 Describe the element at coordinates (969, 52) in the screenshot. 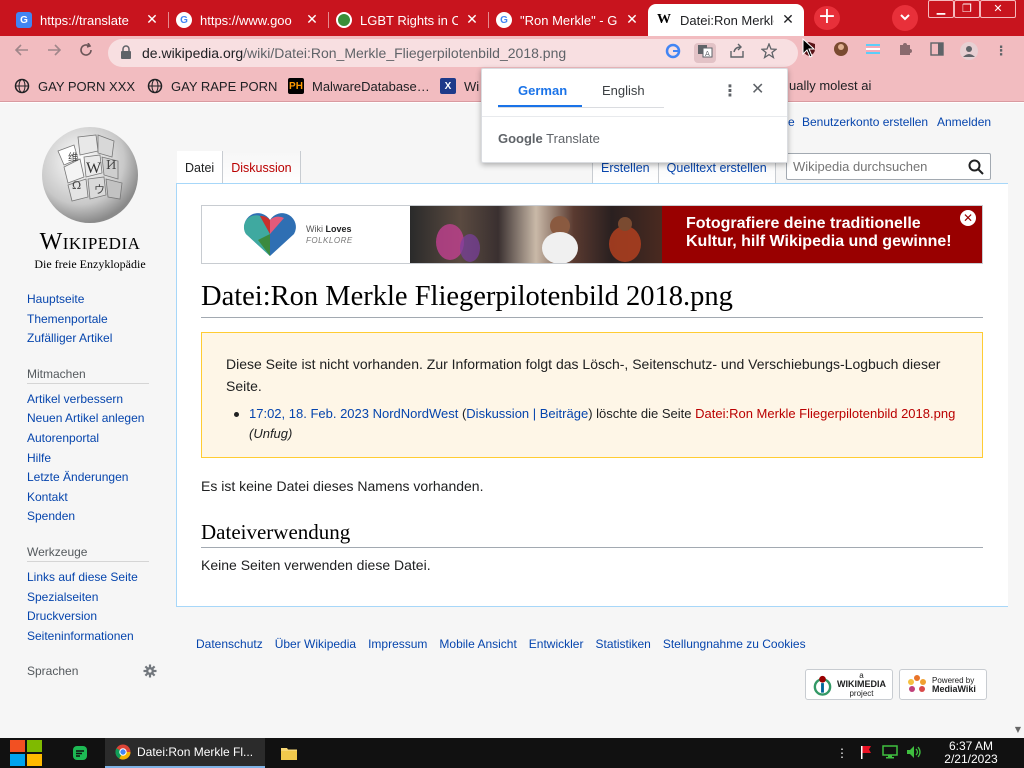

I see `profile-button` at that location.